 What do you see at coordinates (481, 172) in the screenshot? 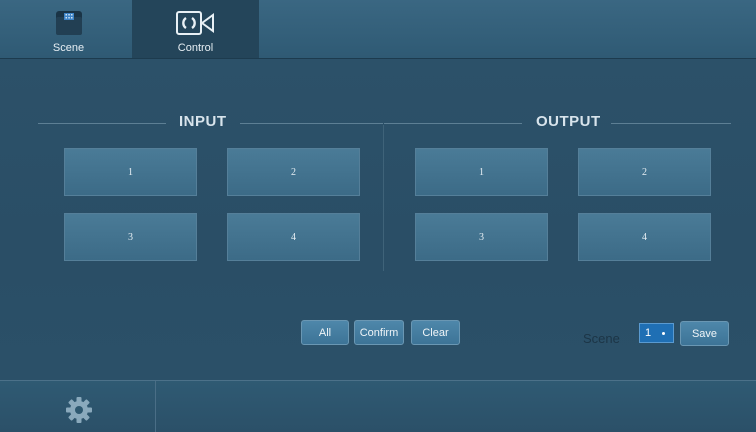
I see `output-button-1: 1` at bounding box center [481, 172].